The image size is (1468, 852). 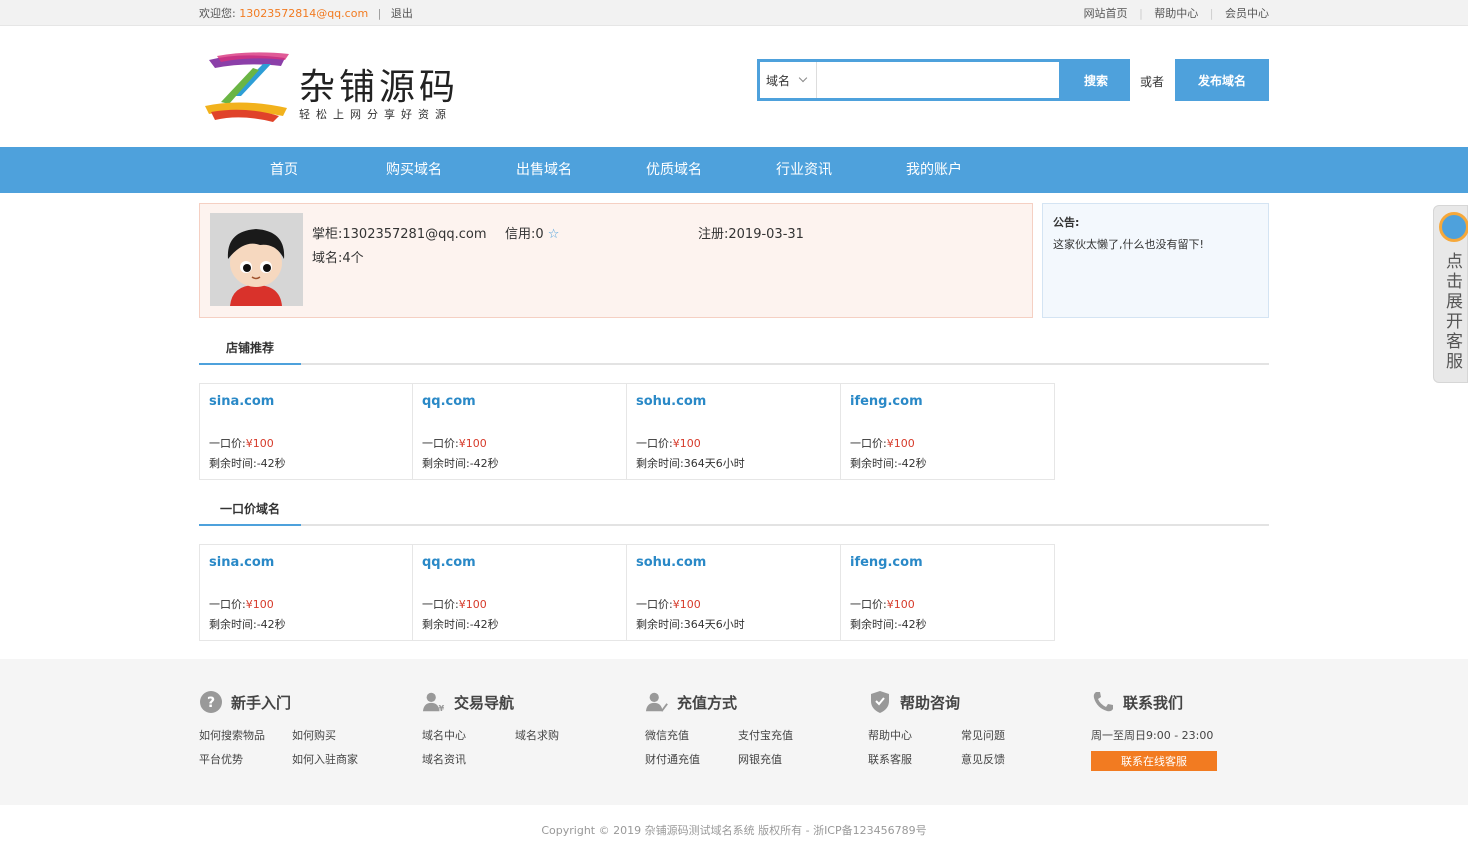 What do you see at coordinates (245, 735) in the screenshot?
I see `footer-link: 如何搜索物品` at bounding box center [245, 735].